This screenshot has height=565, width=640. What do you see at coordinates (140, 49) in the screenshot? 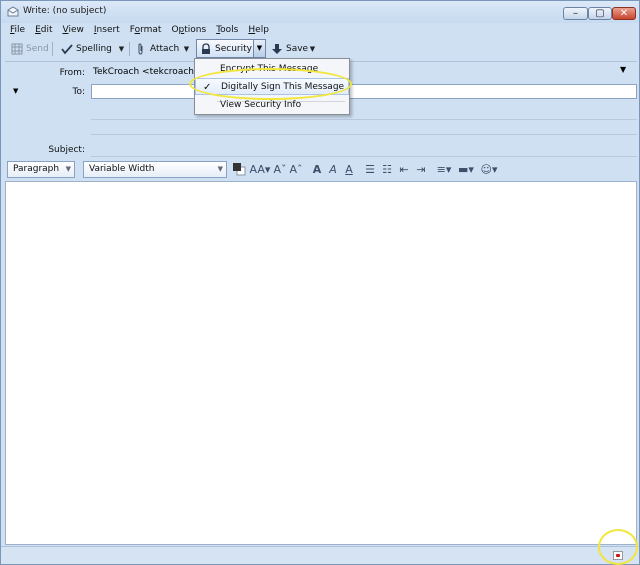
I see `paperclip-icon` at bounding box center [140, 49].